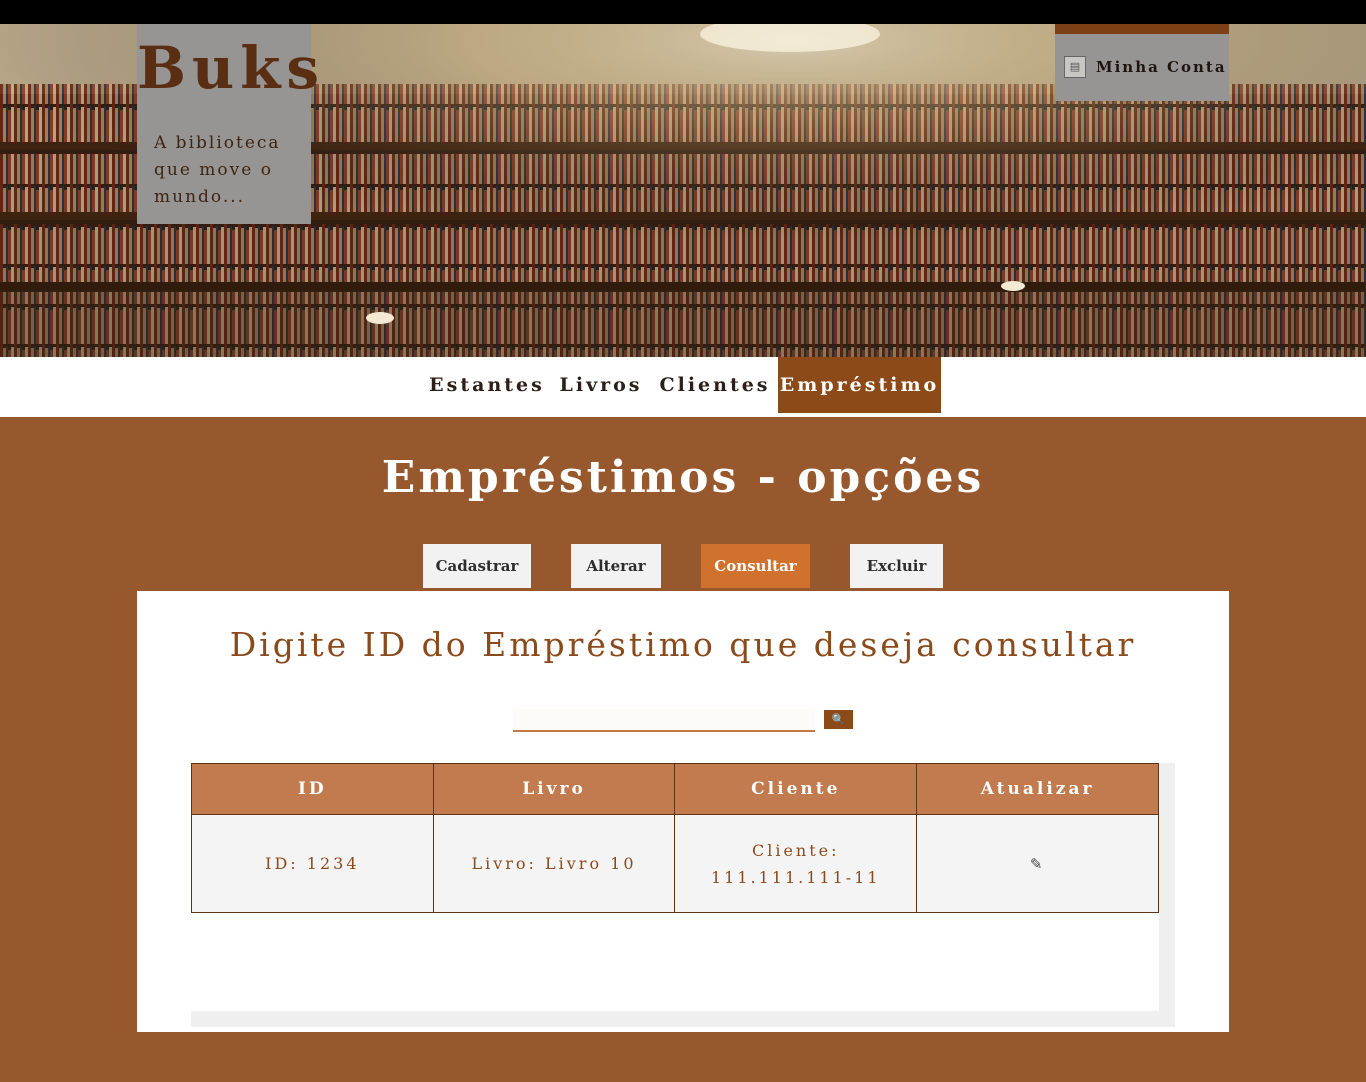 The image size is (1366, 1082). I want to click on search-button: 🔍, so click(838, 719).